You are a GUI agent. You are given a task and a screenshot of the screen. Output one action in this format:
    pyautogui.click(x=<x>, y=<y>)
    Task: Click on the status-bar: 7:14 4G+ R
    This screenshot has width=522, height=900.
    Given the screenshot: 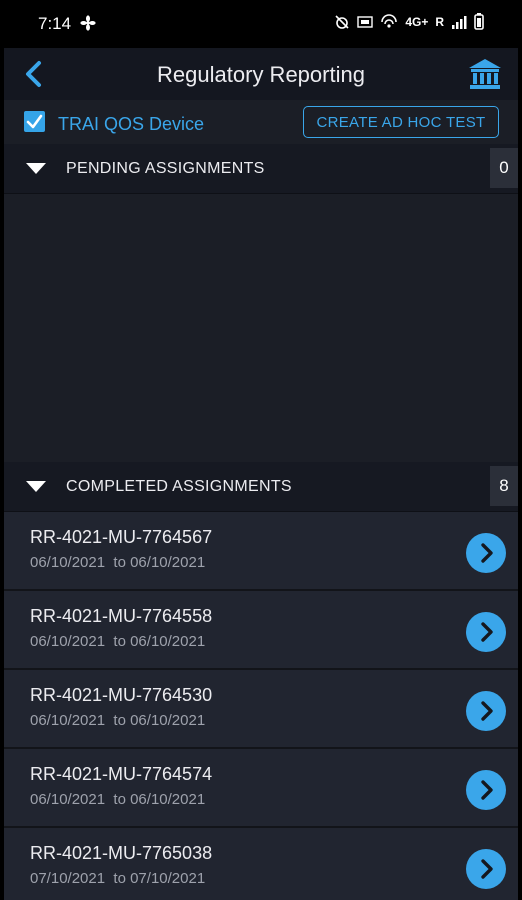 What is the action you would take?
    pyautogui.click(x=261, y=24)
    